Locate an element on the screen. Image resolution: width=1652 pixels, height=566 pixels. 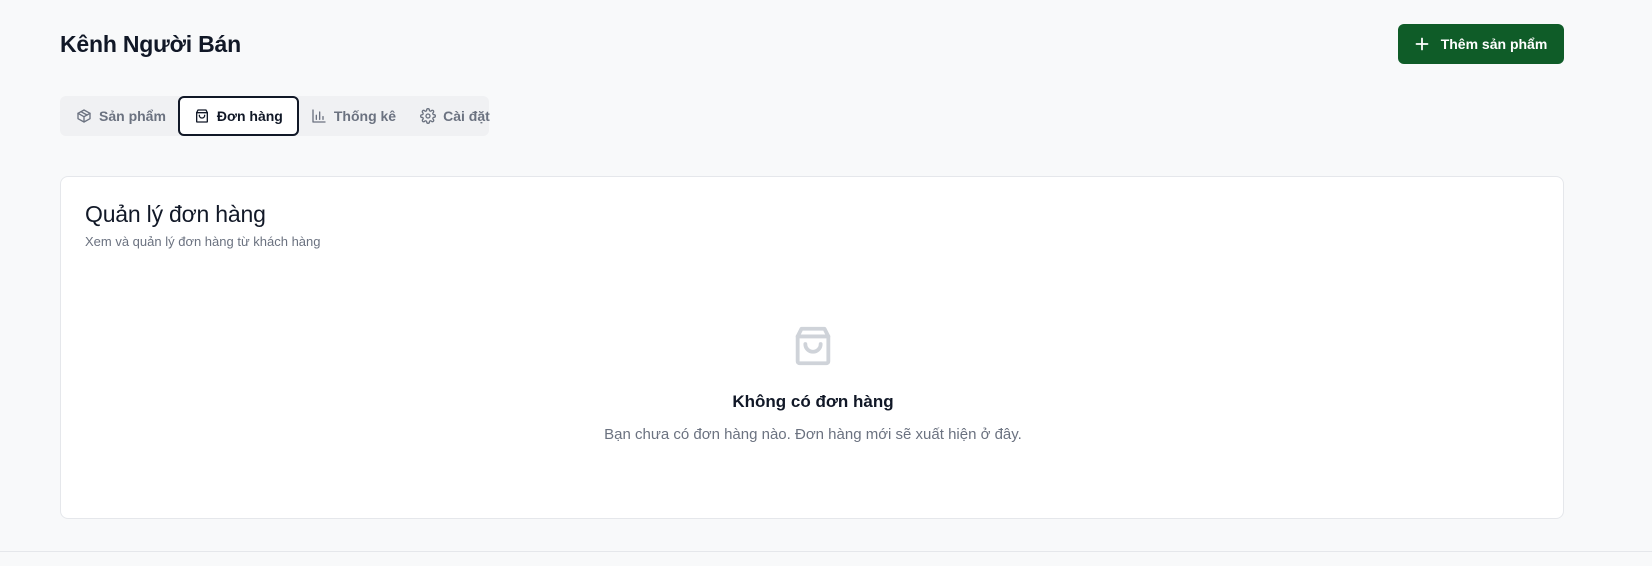
add-product-button: Thêm sản phẩm is located at coordinates (1481, 44).